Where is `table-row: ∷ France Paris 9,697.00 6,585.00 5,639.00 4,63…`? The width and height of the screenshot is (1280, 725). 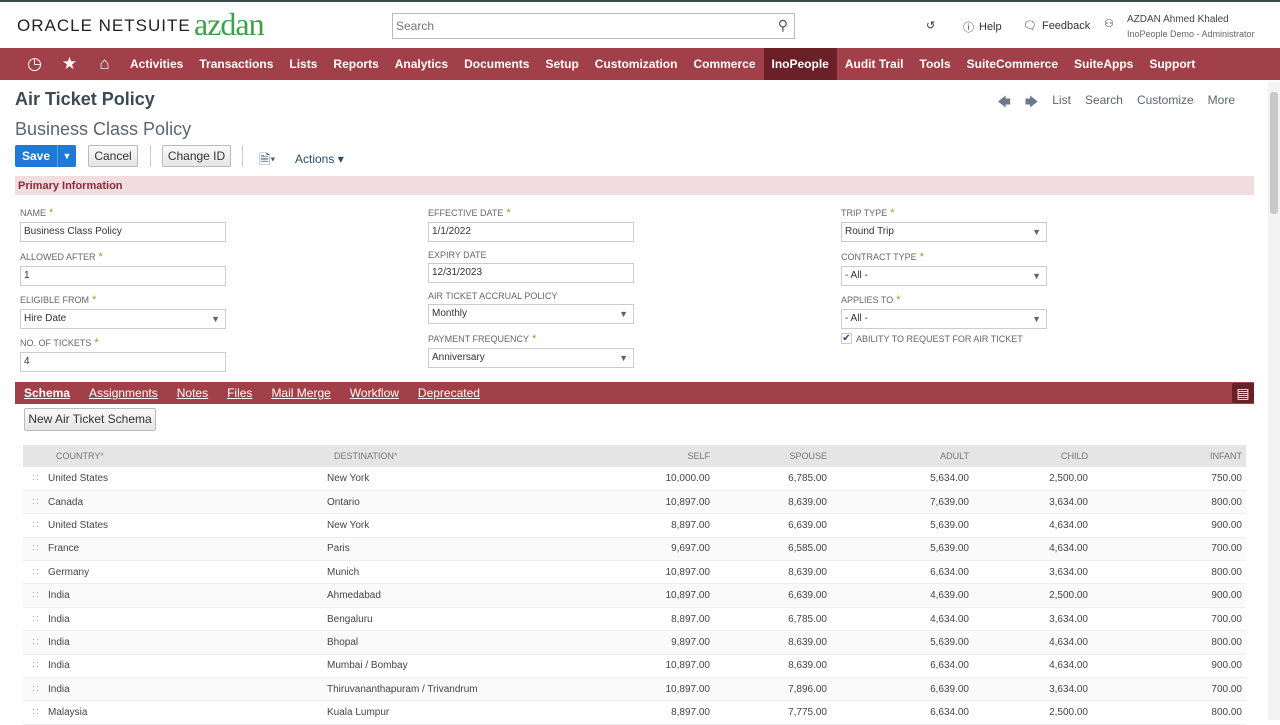 table-row: ∷ France Paris 9,697.00 6,585.00 5,639.00 4,63… is located at coordinates (634, 549).